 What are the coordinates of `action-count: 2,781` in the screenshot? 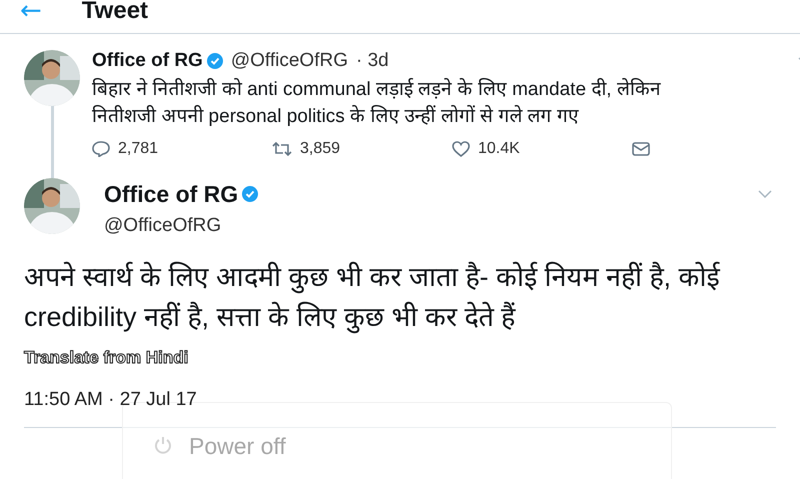 It's located at (138, 149).